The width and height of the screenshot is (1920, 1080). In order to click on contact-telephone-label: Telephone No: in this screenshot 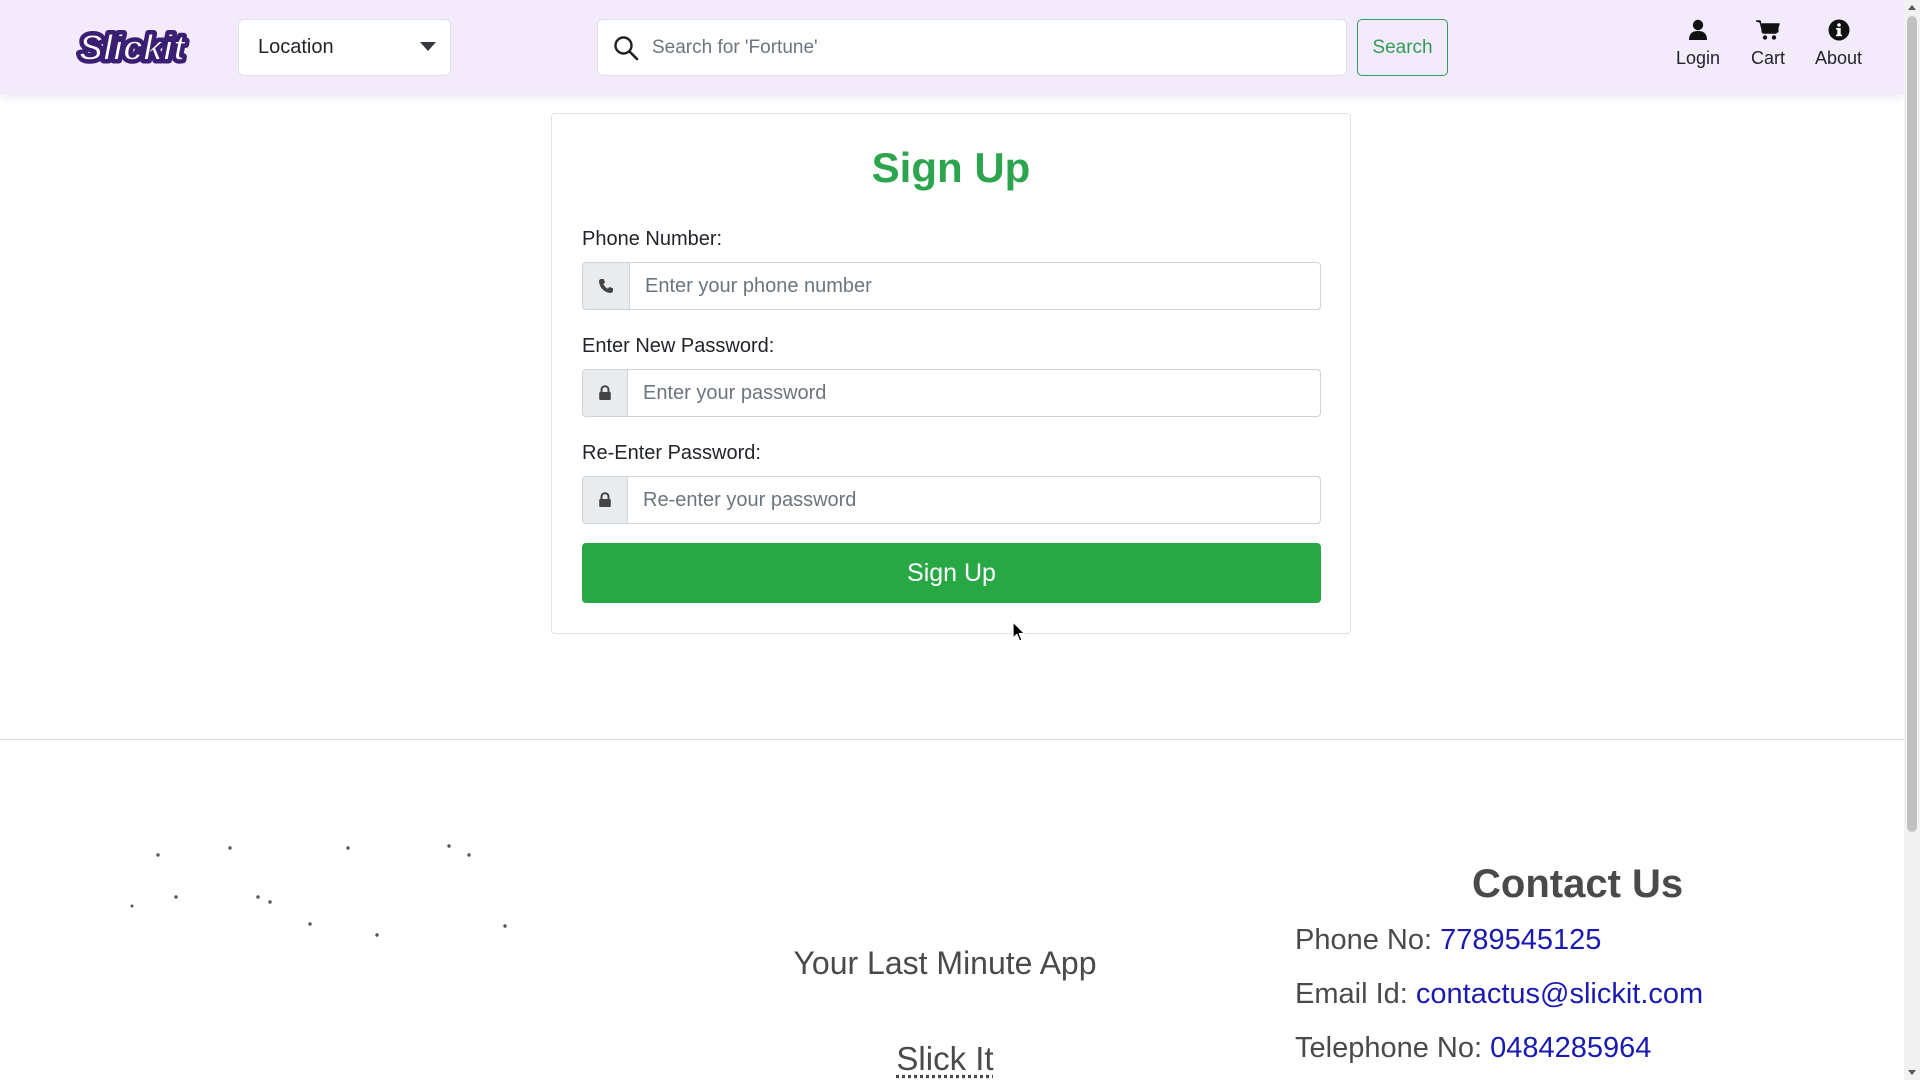, I will do `click(1389, 1048)`.